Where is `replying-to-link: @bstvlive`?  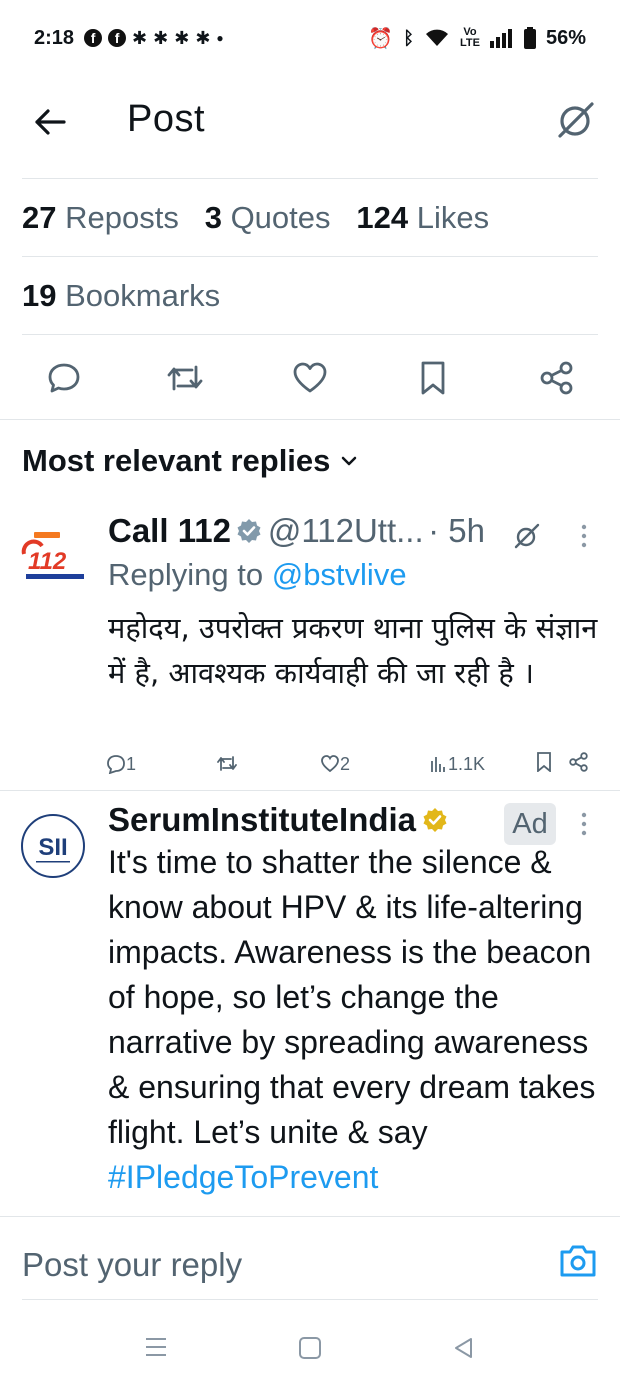 replying-to-link: @bstvlive is located at coordinates (339, 574).